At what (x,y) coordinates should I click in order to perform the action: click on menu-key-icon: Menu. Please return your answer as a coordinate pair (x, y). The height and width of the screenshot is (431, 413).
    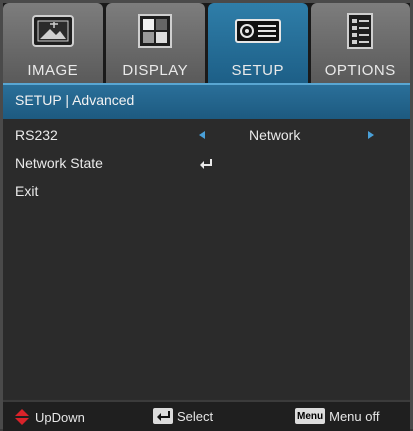
    Looking at the image, I should click on (310, 416).